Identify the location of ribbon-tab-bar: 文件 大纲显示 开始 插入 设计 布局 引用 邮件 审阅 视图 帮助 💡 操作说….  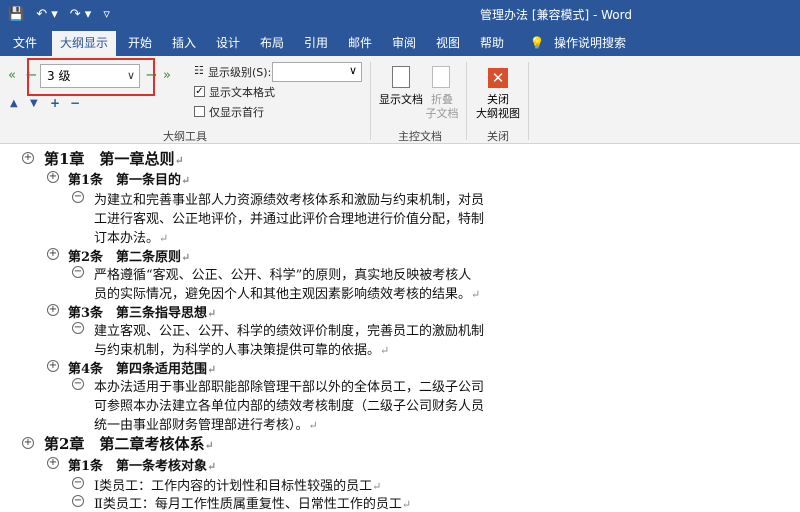
(400, 43).